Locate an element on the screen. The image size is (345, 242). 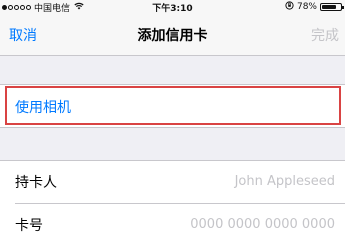
wifi-icon is located at coordinates (79, 7).